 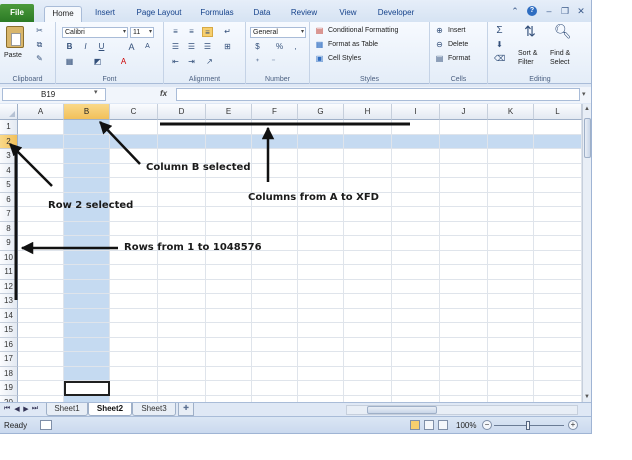 What do you see at coordinates (458, 44) in the screenshot?
I see `delete-cells-button: Delete` at bounding box center [458, 44].